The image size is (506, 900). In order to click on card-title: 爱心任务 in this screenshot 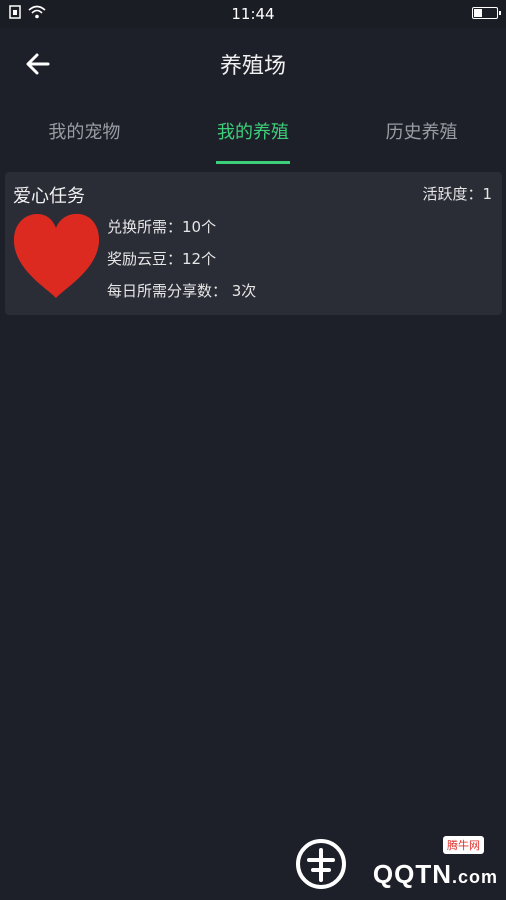, I will do `click(49, 196)`.